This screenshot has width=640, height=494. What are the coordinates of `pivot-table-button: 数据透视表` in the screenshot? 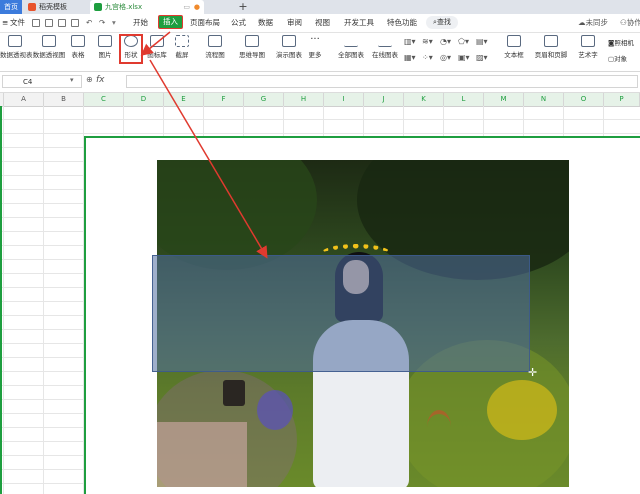 It's located at (16, 47).